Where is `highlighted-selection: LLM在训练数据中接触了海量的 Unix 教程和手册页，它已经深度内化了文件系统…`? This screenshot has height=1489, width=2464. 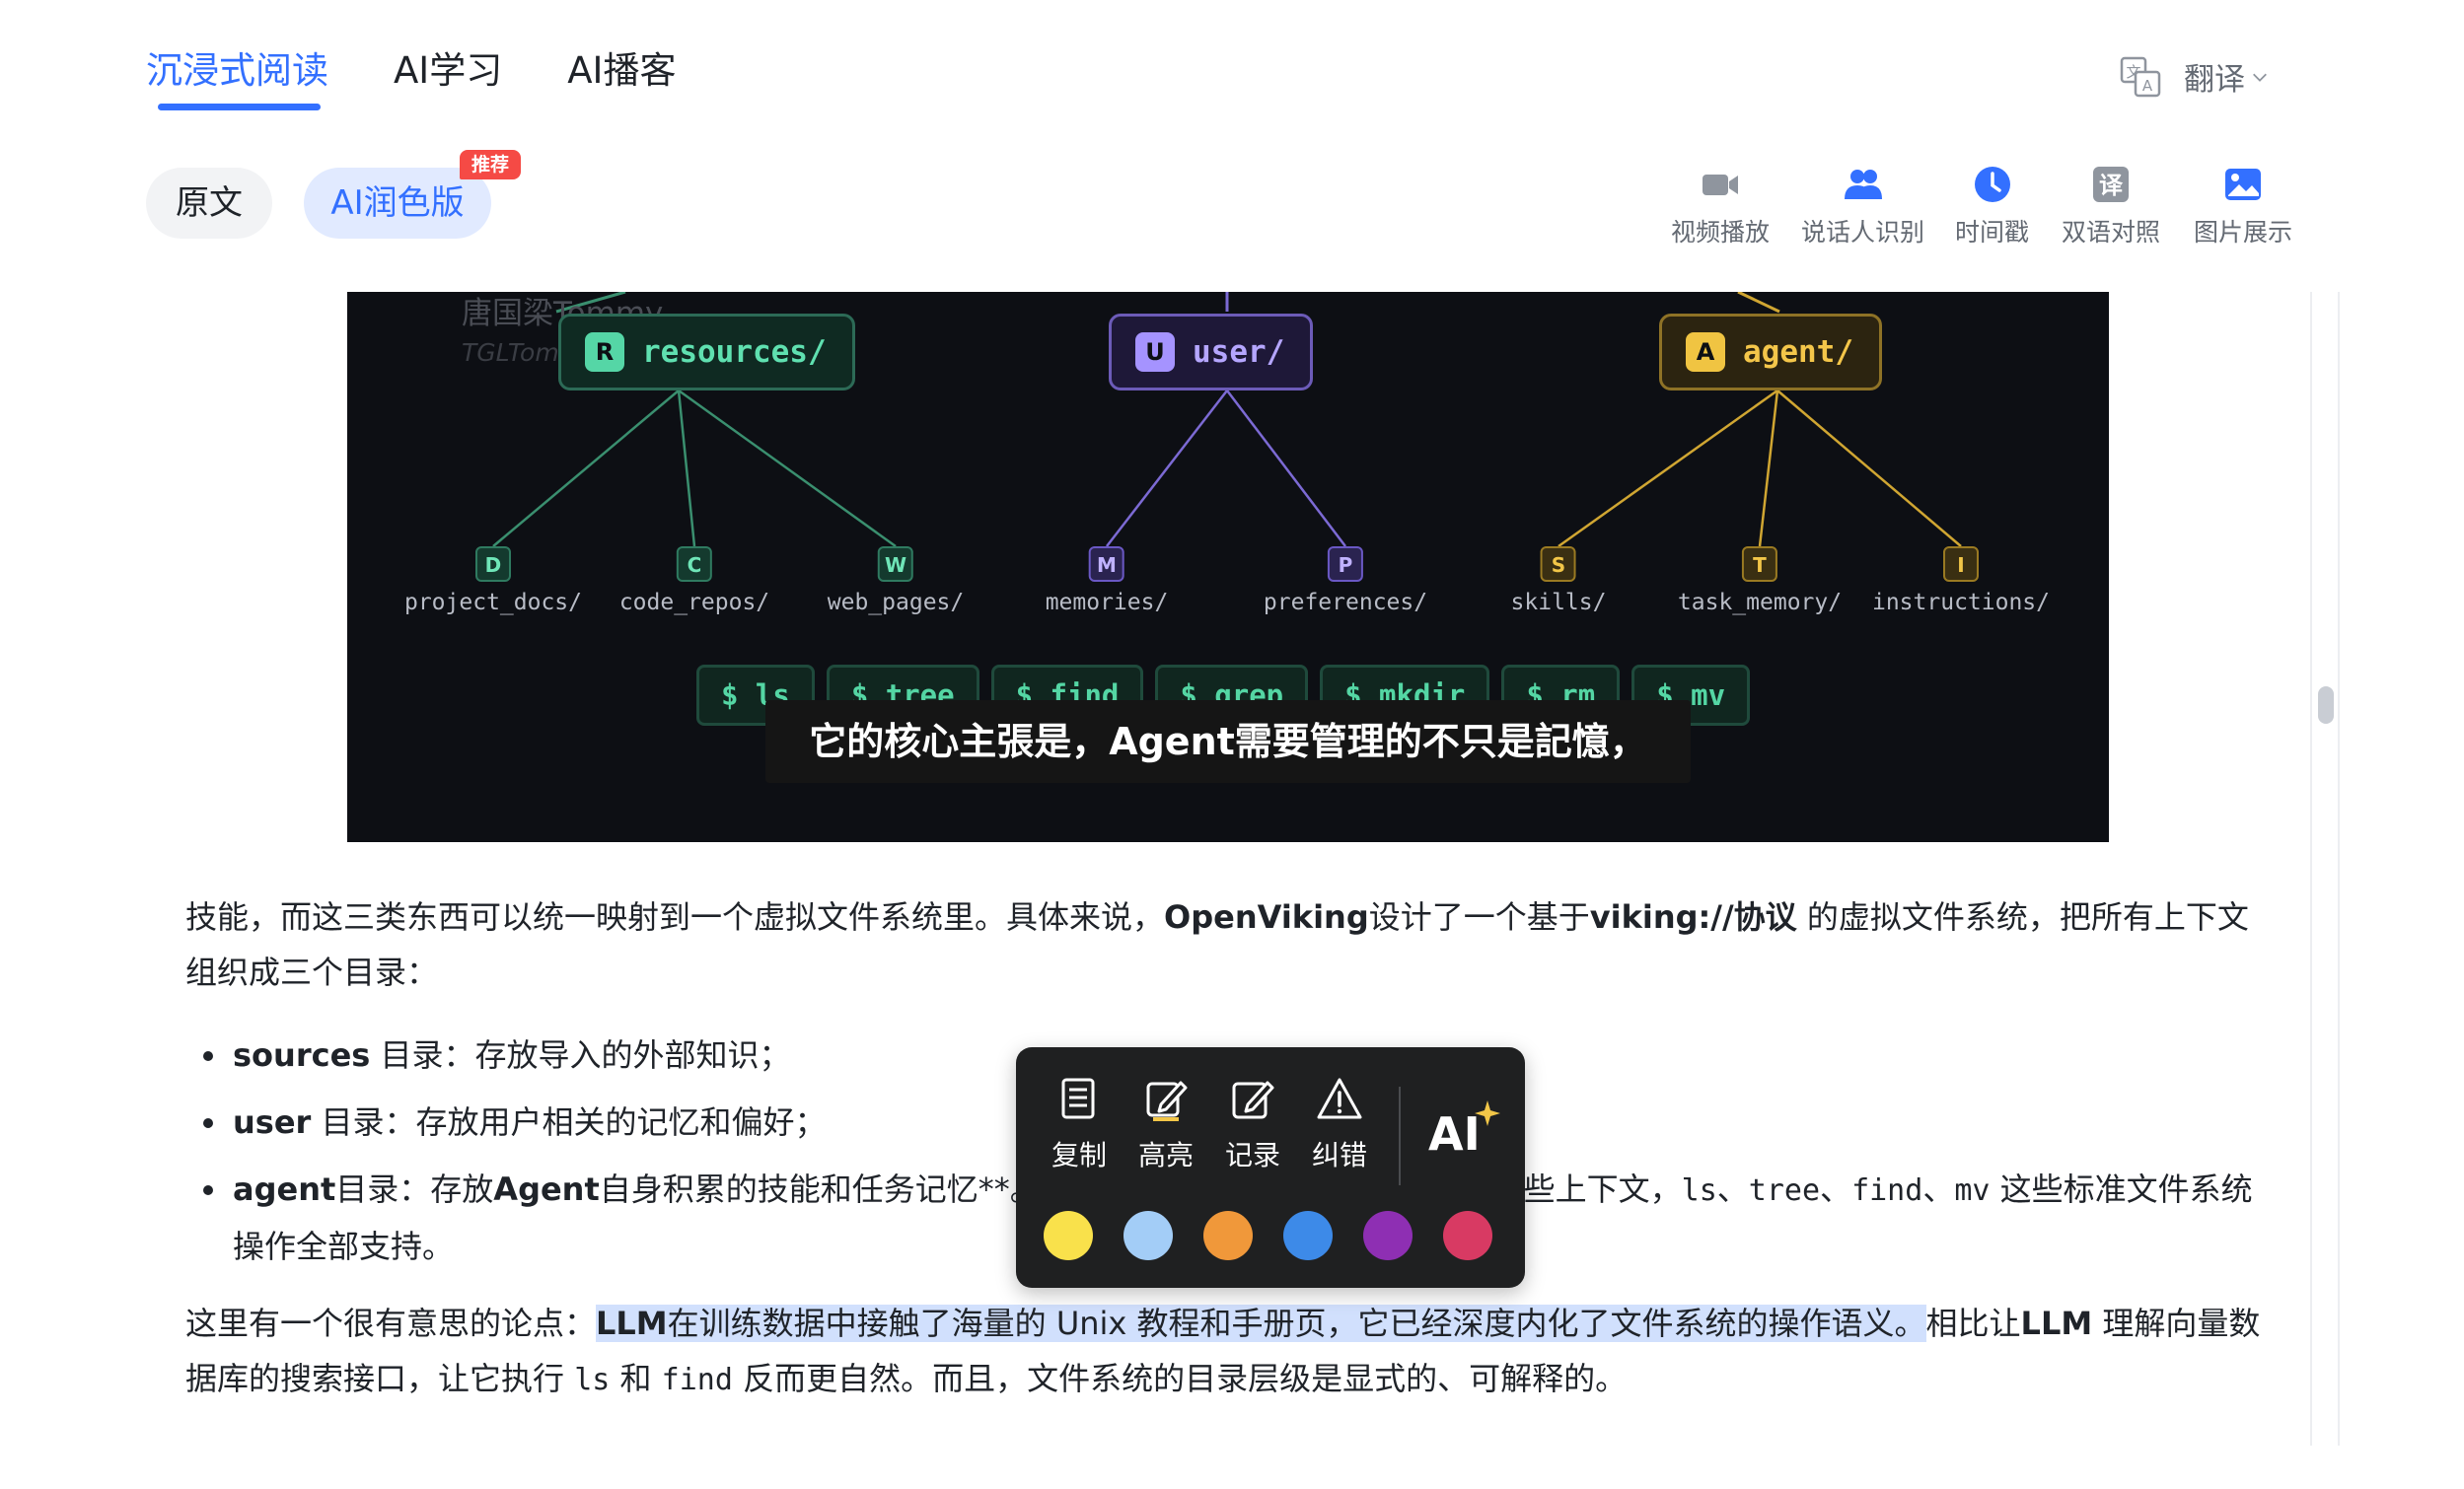 highlighted-selection: LLM在训练数据中接触了海量的 Unix 教程和手册页，它已经深度内化了文件系统… is located at coordinates (1261, 1323).